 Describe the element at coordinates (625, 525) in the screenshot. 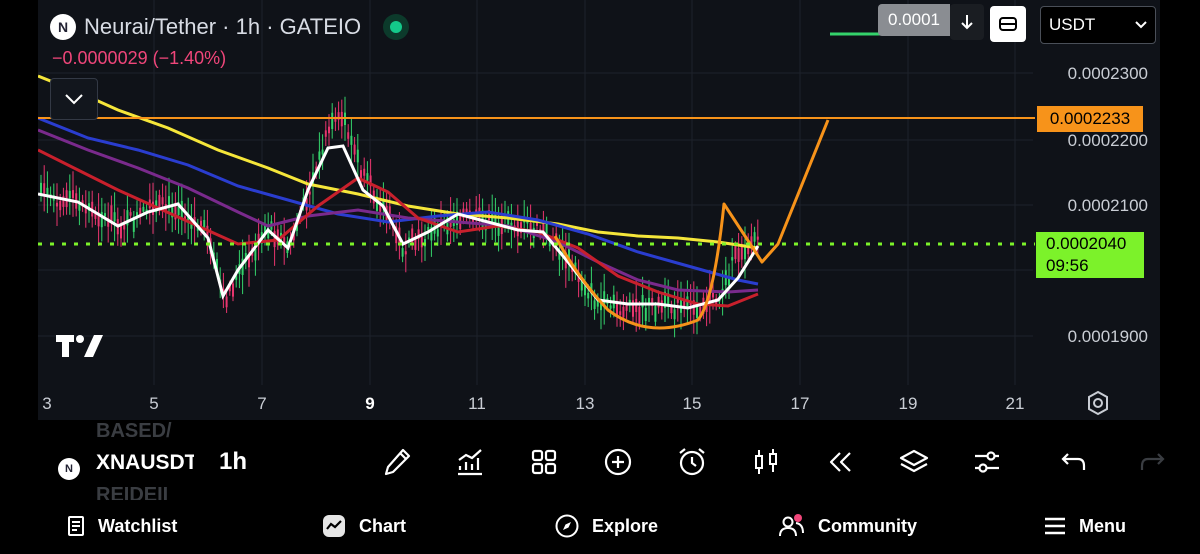

I see `nav-explore-label: Explore` at that location.